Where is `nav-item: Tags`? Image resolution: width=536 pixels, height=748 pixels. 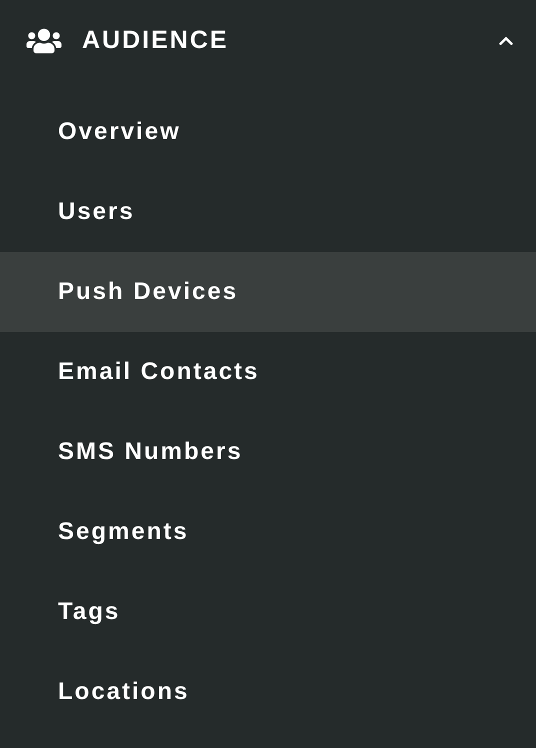 nav-item: Tags is located at coordinates (268, 612).